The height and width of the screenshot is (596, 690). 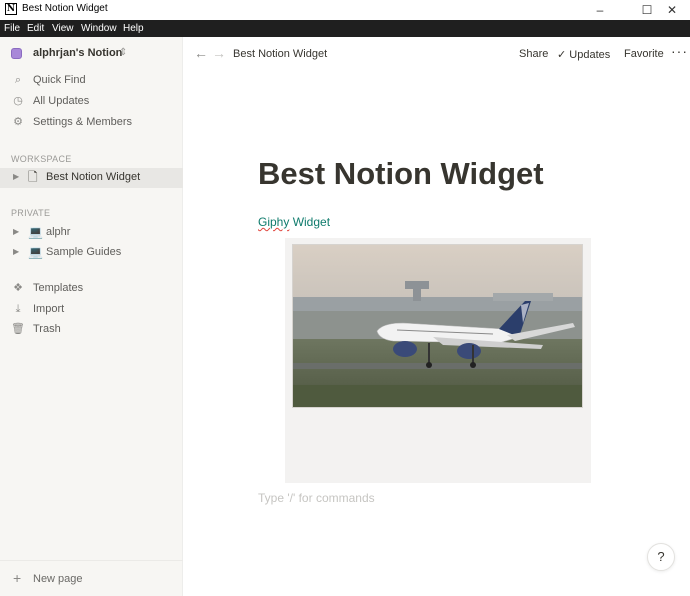 What do you see at coordinates (91, 102) in the screenshot?
I see `sidebar-item-all-updates: ◷ All Updates` at bounding box center [91, 102].